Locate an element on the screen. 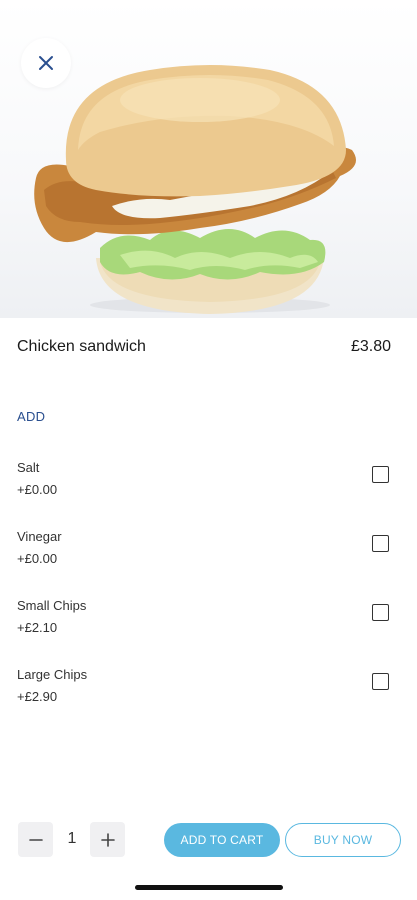 This screenshot has width=417, height=900. quantity-decrease-button is located at coordinates (35, 839).